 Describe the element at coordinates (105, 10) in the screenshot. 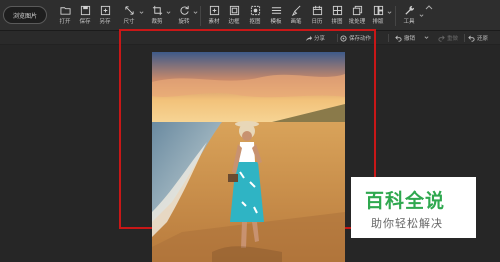

I see `save-as-icon` at that location.